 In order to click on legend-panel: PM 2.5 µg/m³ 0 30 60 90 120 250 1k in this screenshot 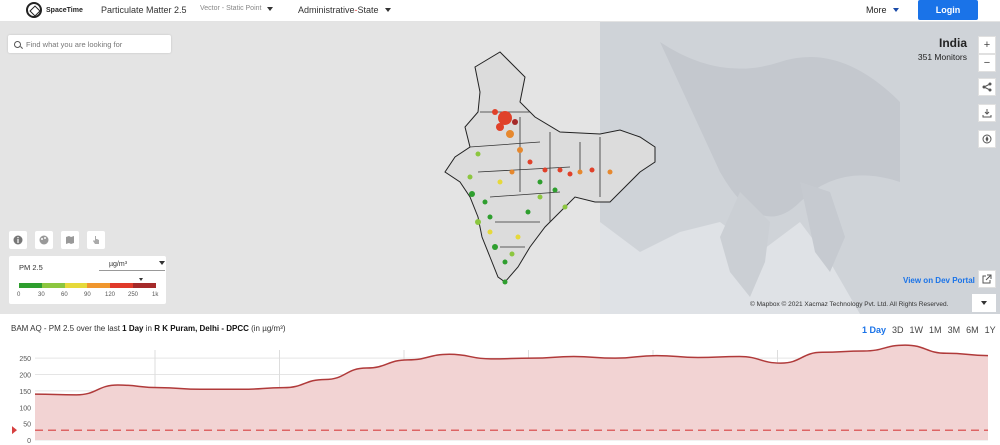, I will do `click(87, 280)`.